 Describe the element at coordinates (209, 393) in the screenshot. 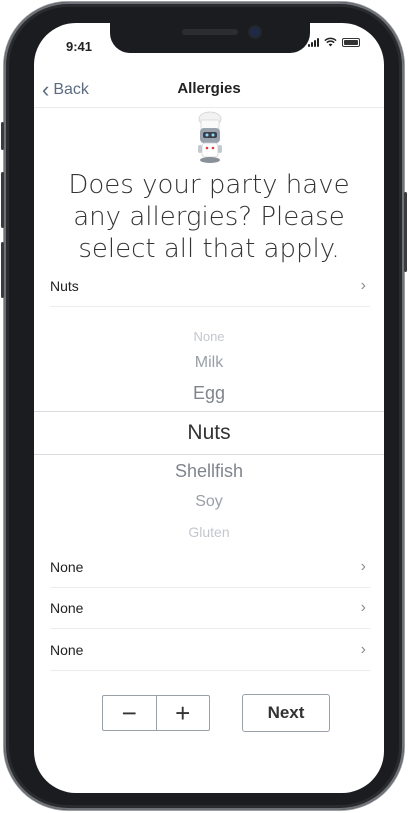

I see `picker-option: Egg` at that location.